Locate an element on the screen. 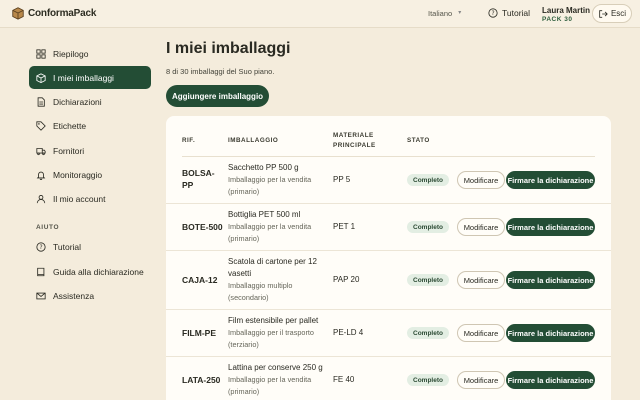 Image resolution: width=640 pixels, height=400 pixels. row-material: PAP 20 is located at coordinates (346, 279).